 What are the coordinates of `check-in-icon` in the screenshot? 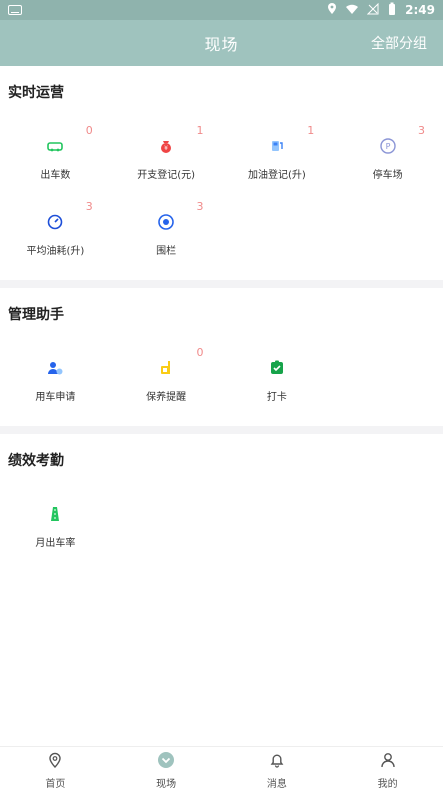 It's located at (277, 368).